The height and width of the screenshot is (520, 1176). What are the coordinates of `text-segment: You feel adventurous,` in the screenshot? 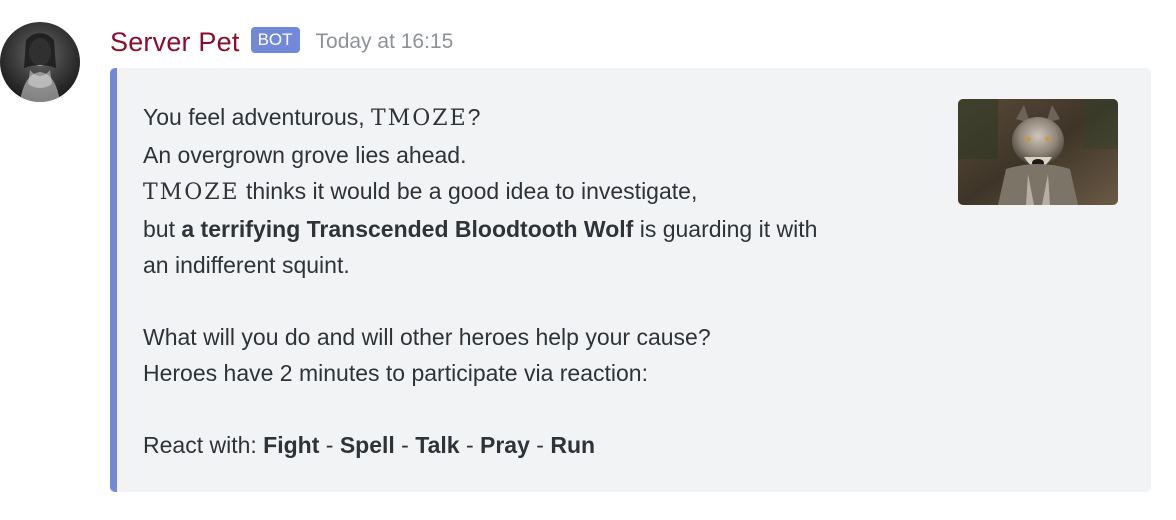 It's located at (254, 117).